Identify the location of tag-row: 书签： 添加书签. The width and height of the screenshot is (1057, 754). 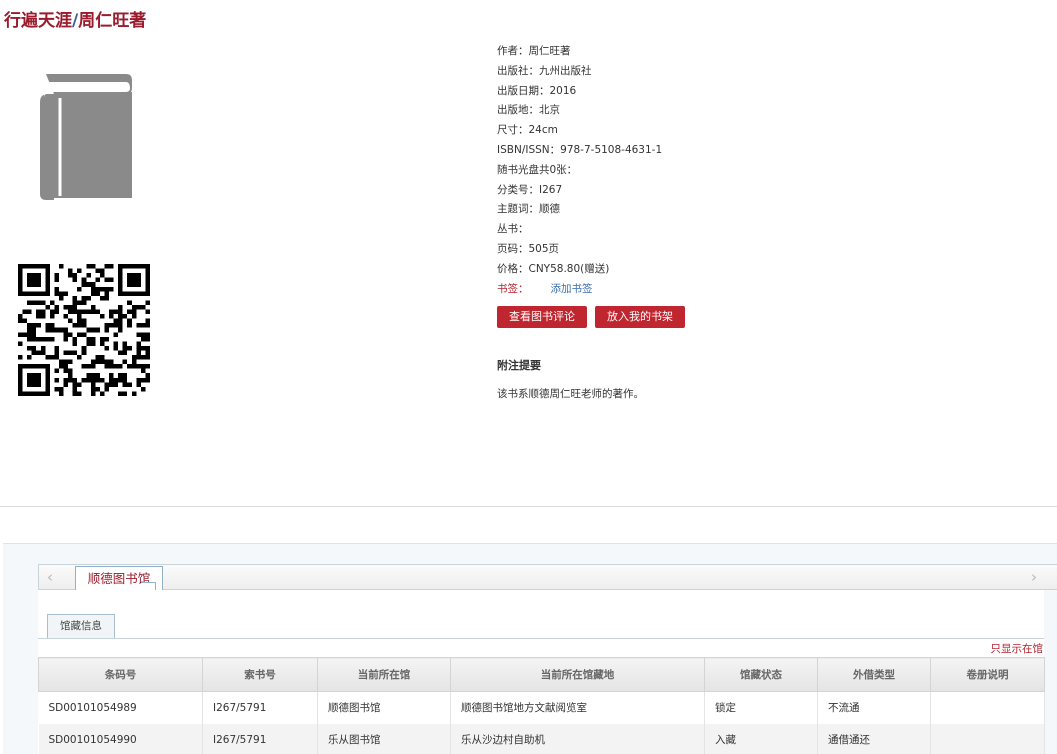
(579, 290).